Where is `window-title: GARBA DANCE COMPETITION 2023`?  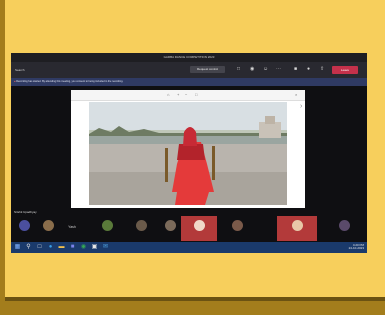 window-title: GARBA DANCE COMPETITION 2023 is located at coordinates (189, 57).